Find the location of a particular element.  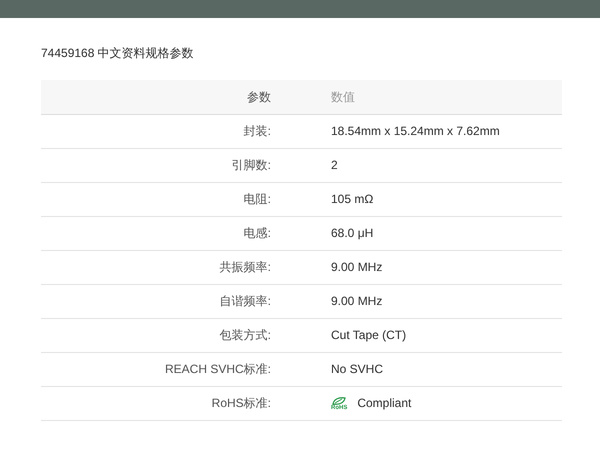

table-cell: 自谐频率: is located at coordinates (156, 301).